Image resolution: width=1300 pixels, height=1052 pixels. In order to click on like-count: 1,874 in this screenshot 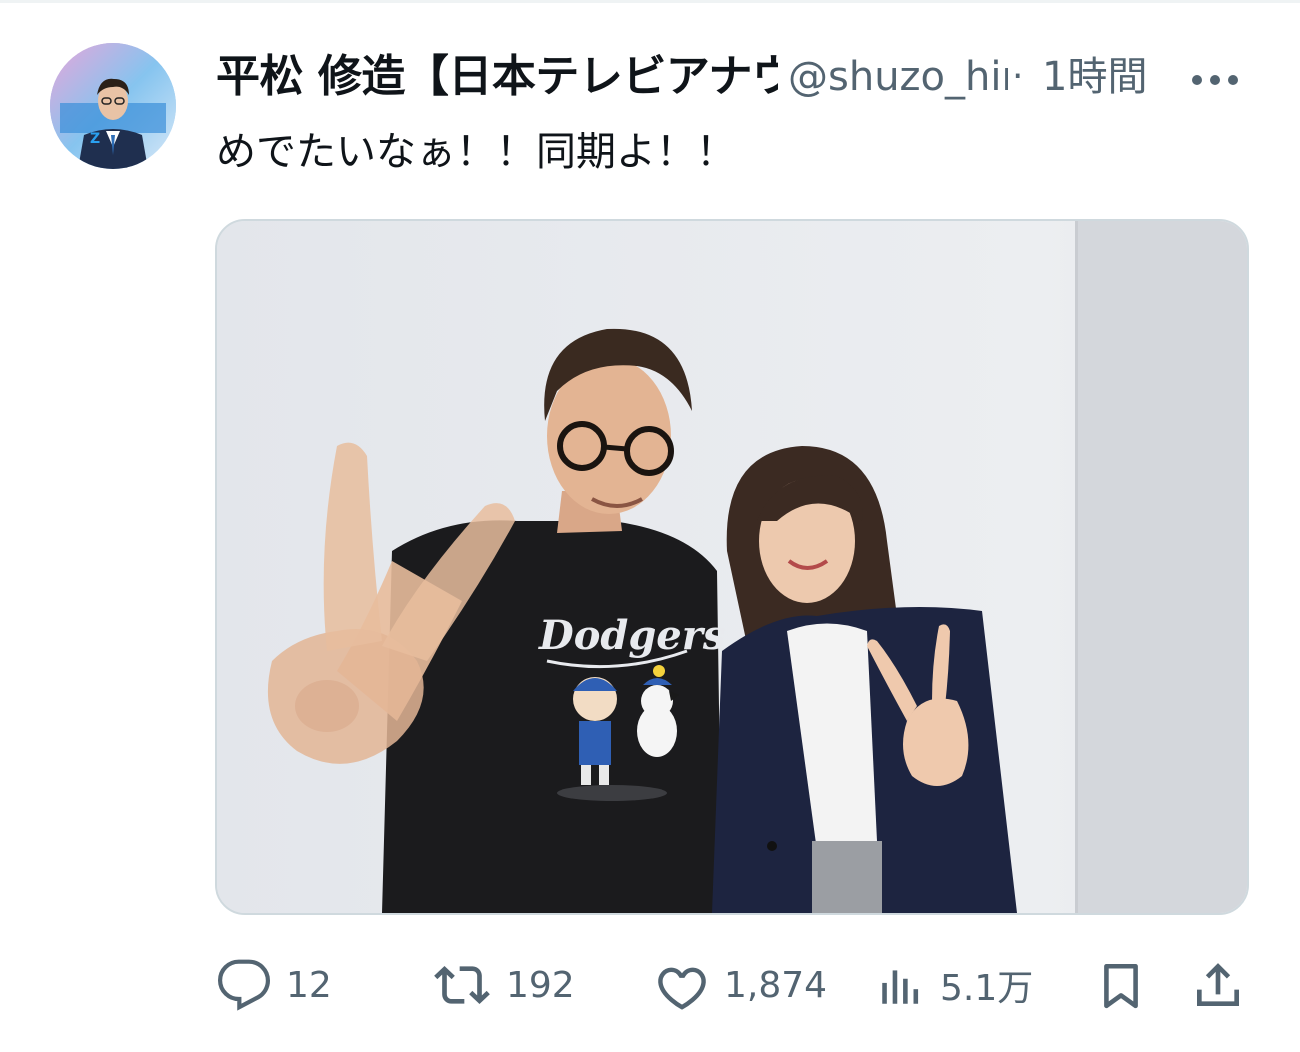, I will do `click(776, 985)`.